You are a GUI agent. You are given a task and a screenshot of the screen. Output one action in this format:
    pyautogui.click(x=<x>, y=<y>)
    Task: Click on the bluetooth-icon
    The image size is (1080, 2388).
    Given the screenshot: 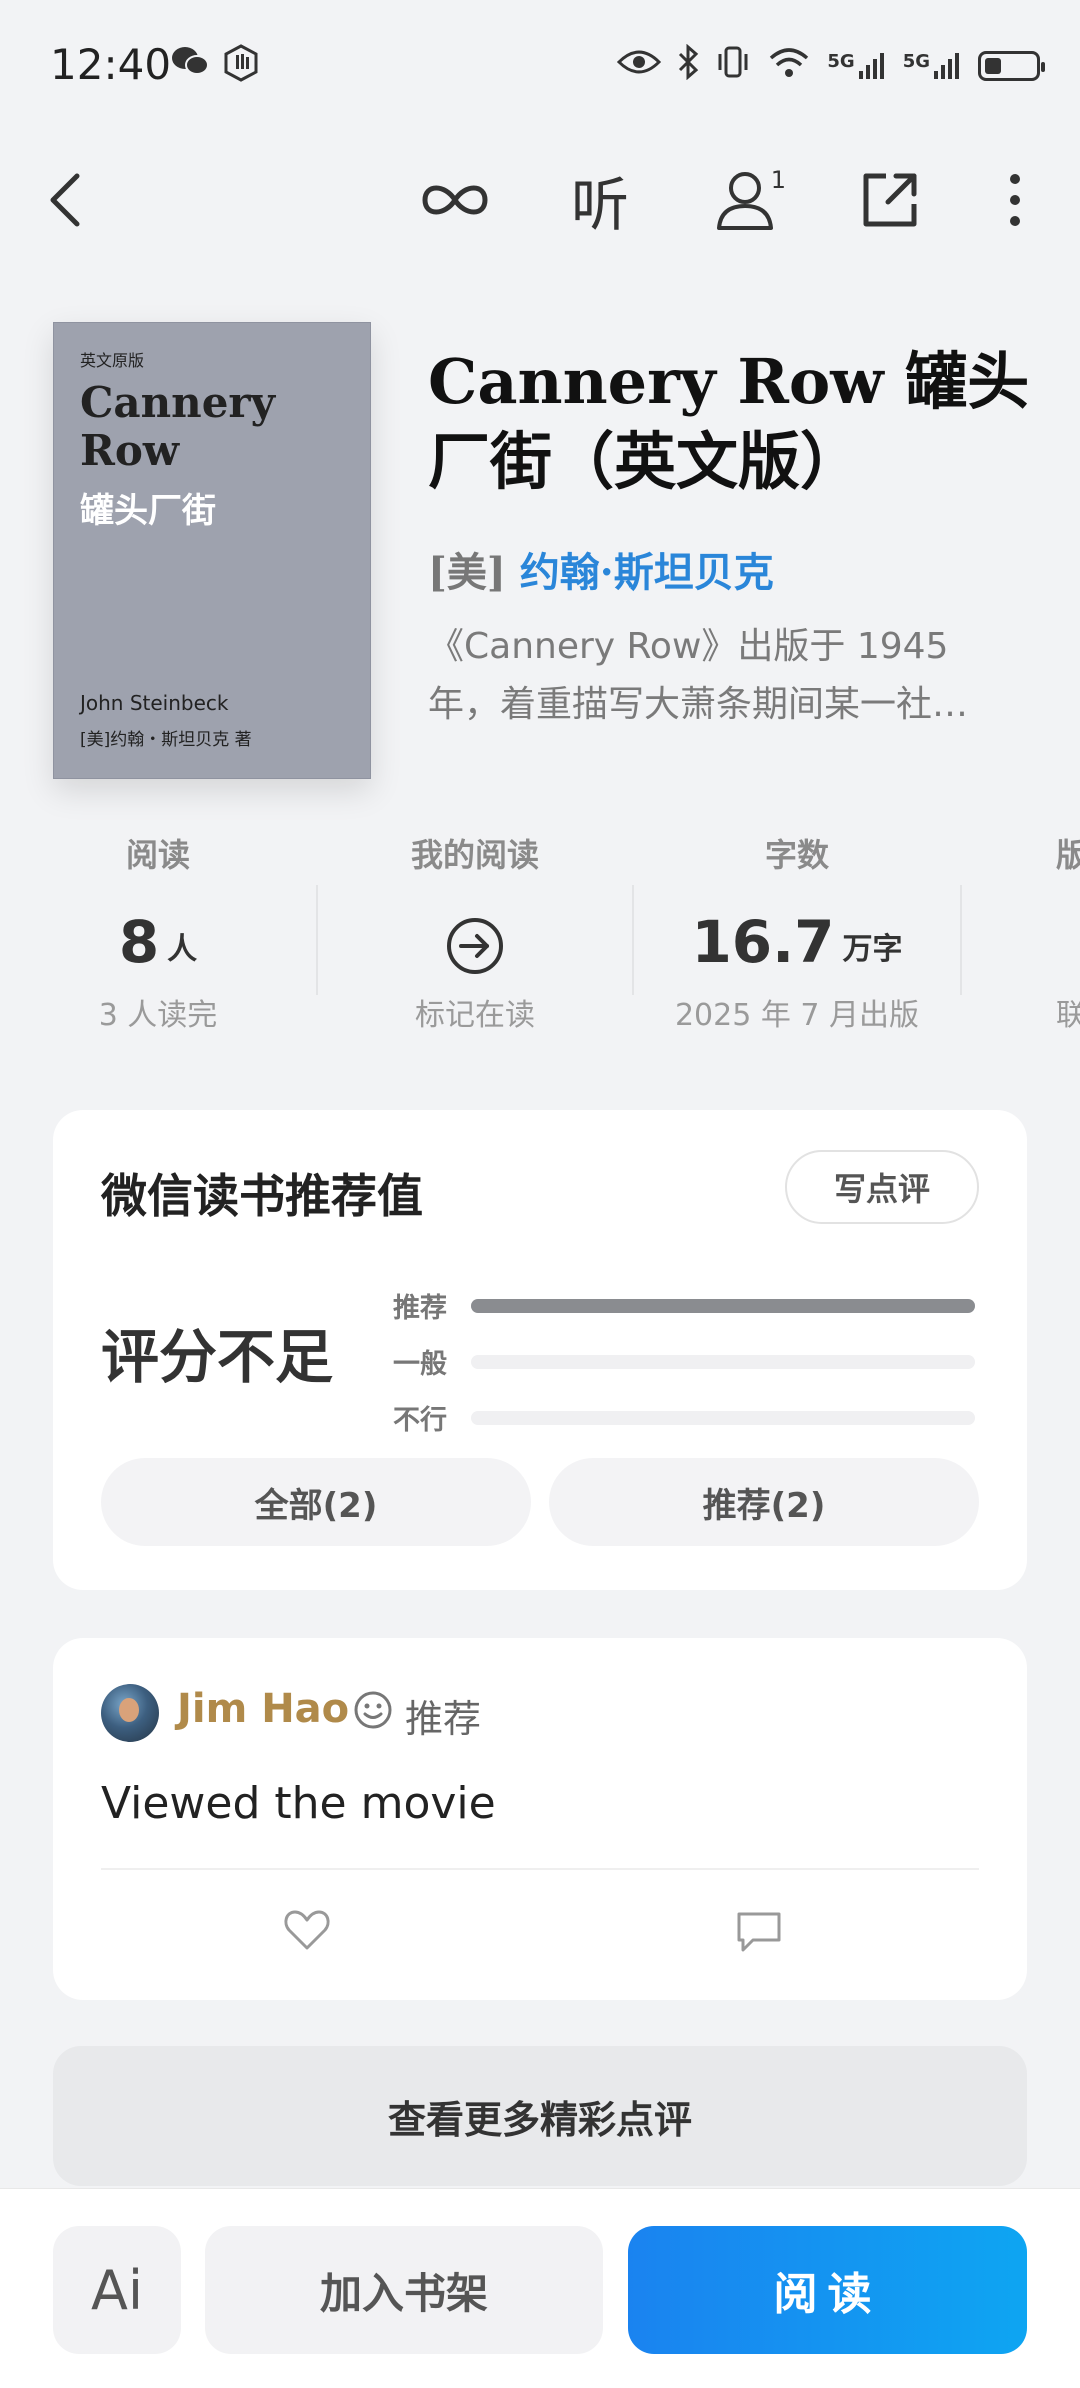 What is the action you would take?
    pyautogui.click(x=688, y=65)
    